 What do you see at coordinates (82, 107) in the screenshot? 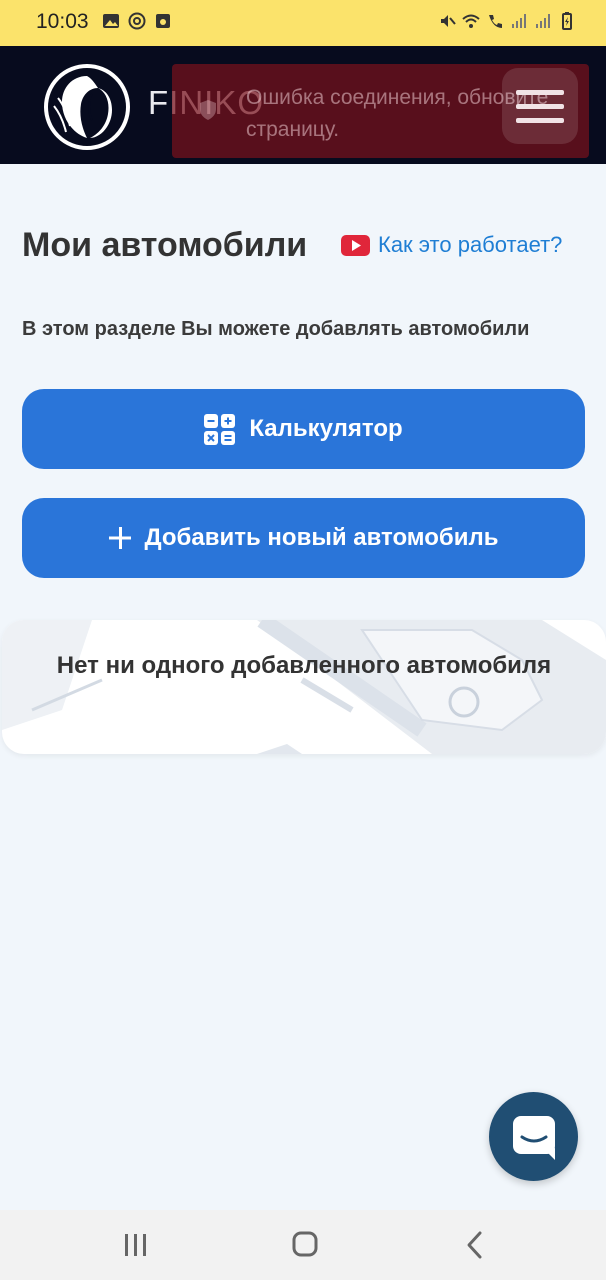
I see `logo-icon` at bounding box center [82, 107].